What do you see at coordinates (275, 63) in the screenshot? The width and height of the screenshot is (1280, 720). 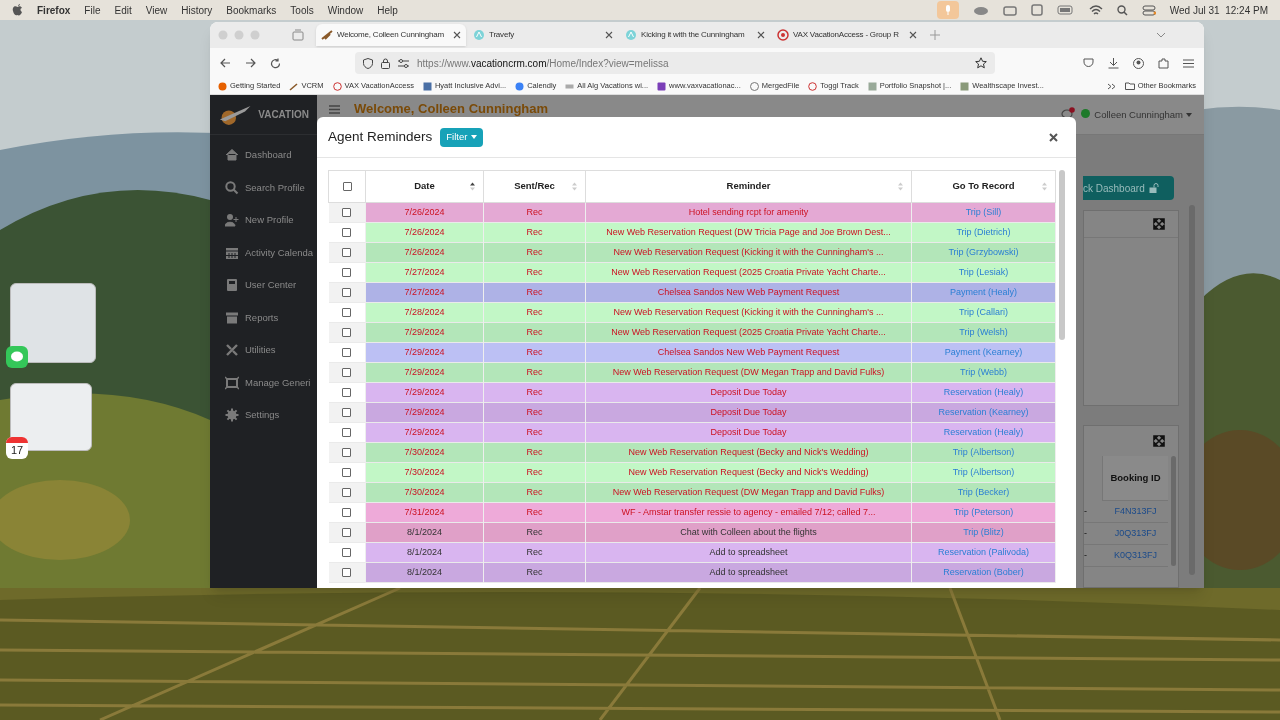 I see `reload-icon` at bounding box center [275, 63].